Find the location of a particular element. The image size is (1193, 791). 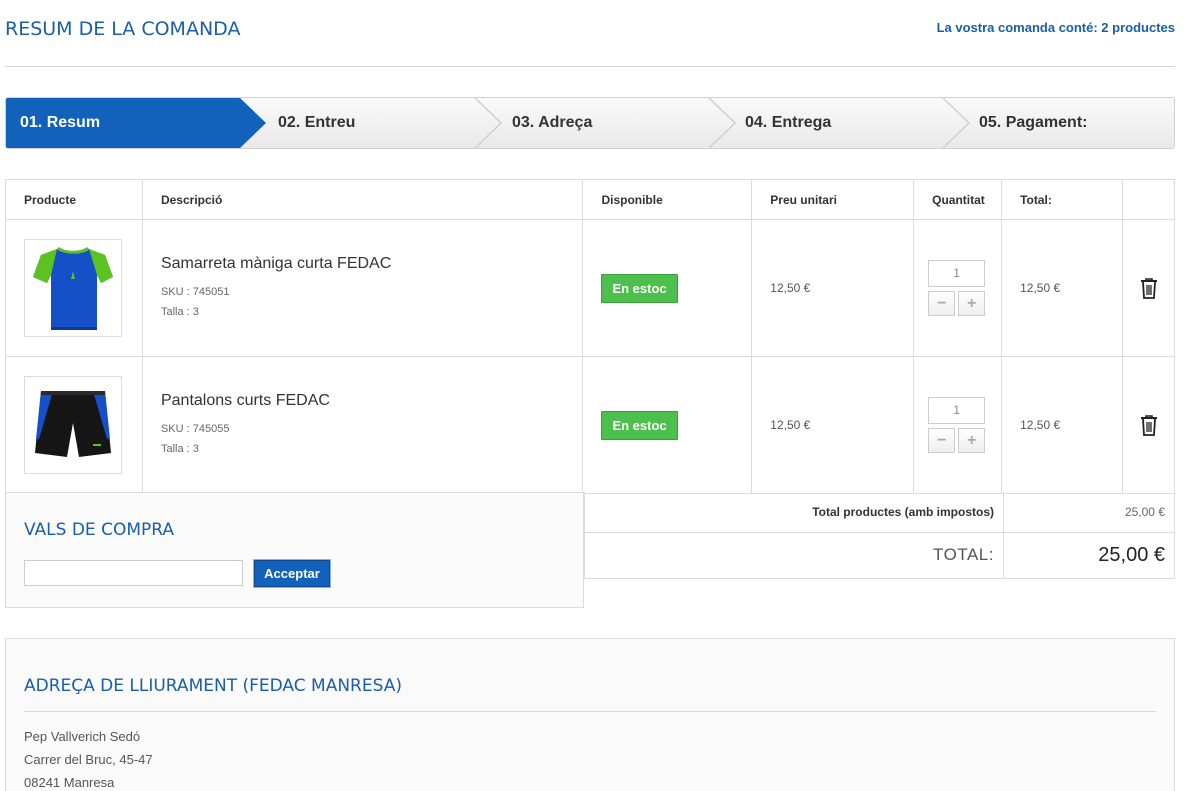

header-preu-unitari: Preu unitari is located at coordinates (833, 199).